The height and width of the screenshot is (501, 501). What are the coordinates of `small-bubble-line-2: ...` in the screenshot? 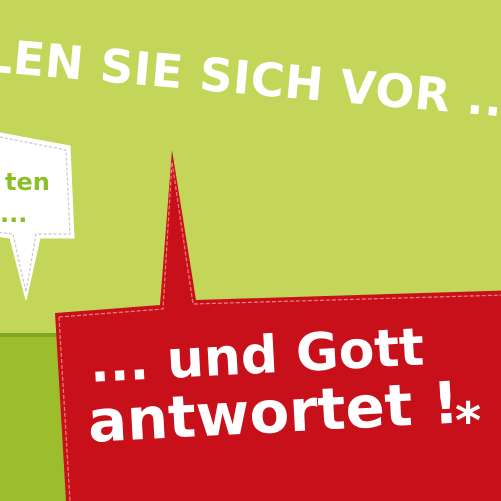 It's located at (14, 214).